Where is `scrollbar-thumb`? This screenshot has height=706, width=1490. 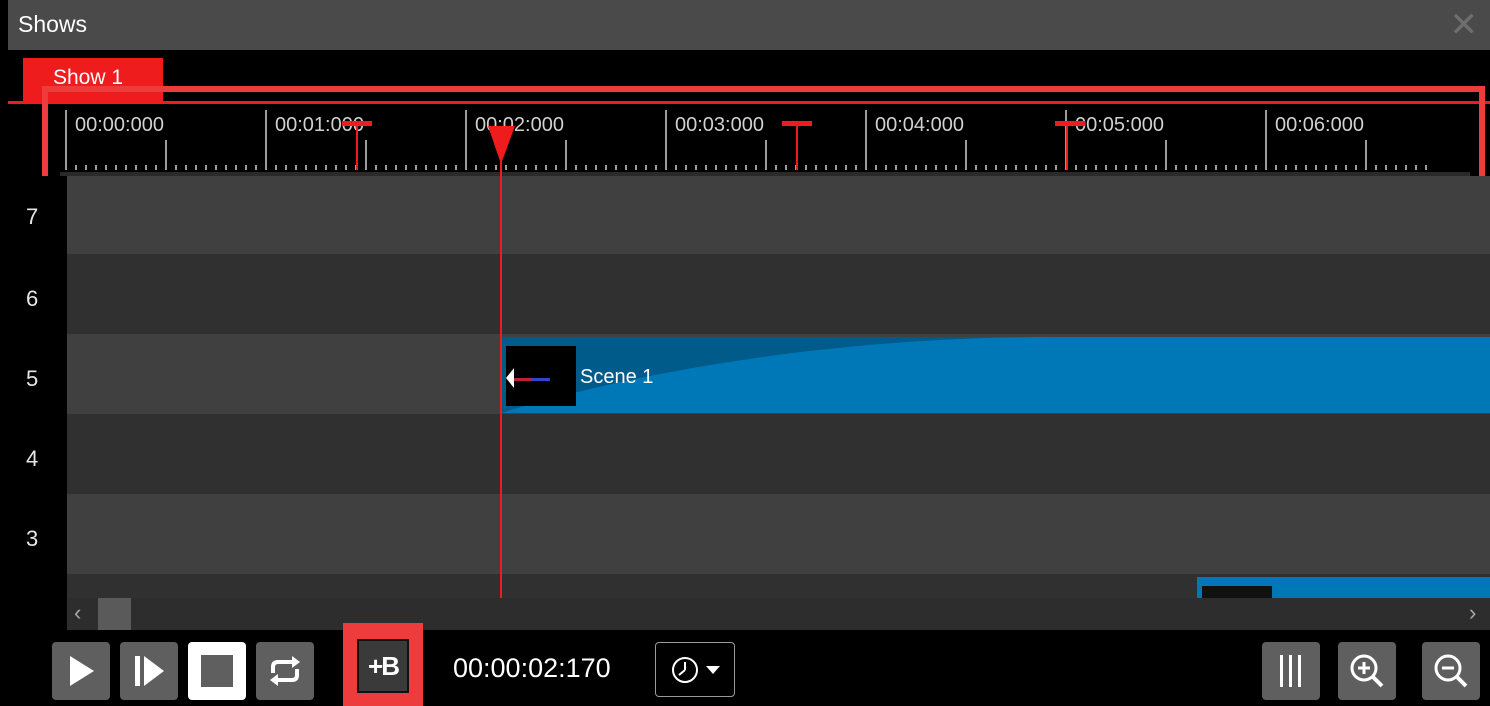
scrollbar-thumb is located at coordinates (114, 614).